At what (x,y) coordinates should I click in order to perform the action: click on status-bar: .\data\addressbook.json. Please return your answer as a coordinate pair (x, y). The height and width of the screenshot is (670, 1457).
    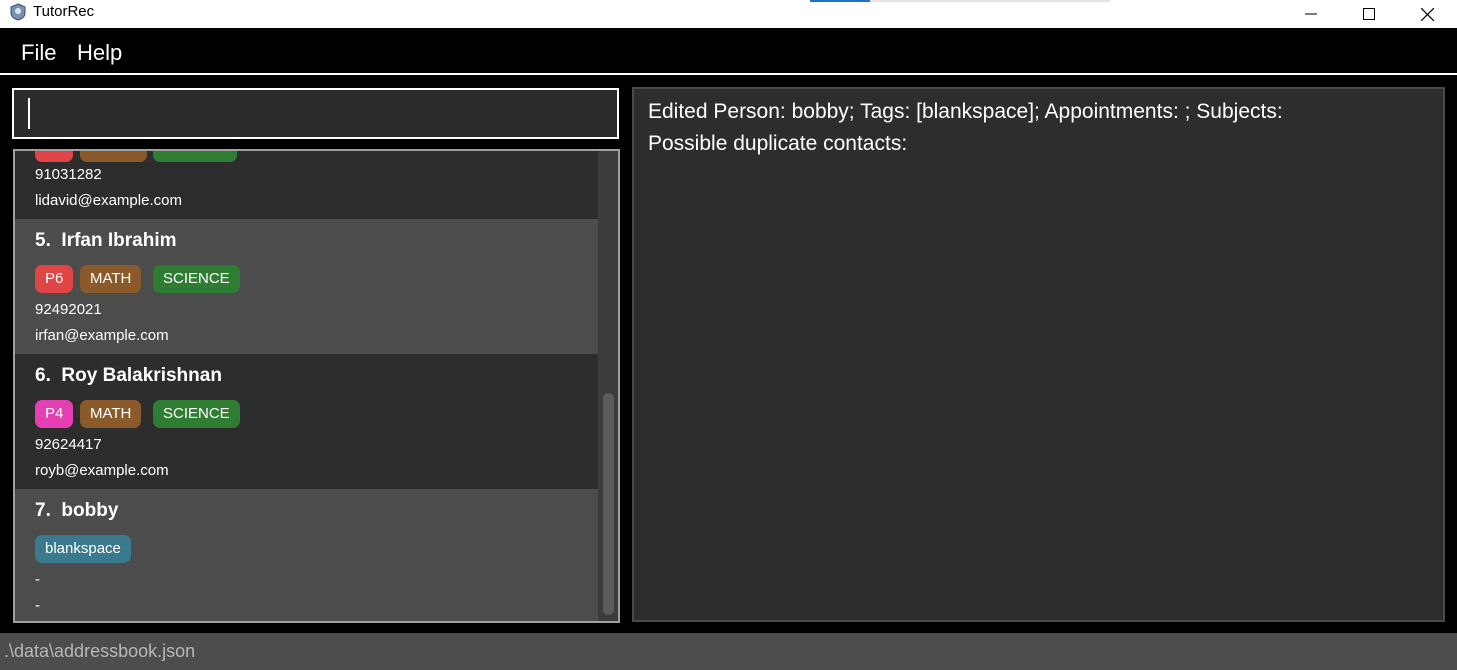
    Looking at the image, I should click on (728, 651).